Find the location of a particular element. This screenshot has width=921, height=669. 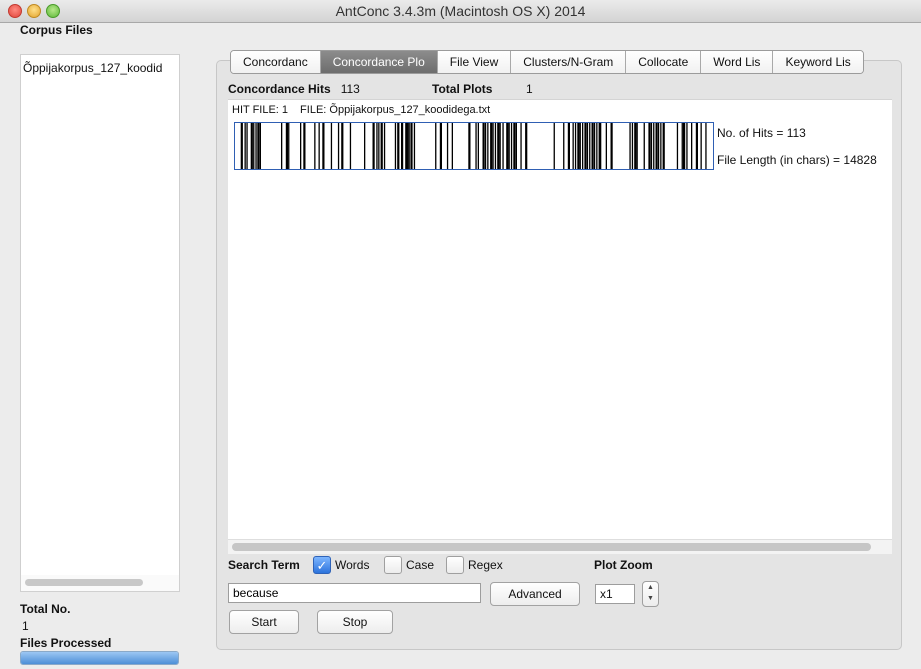

regex-check-icon is located at coordinates (455, 565).